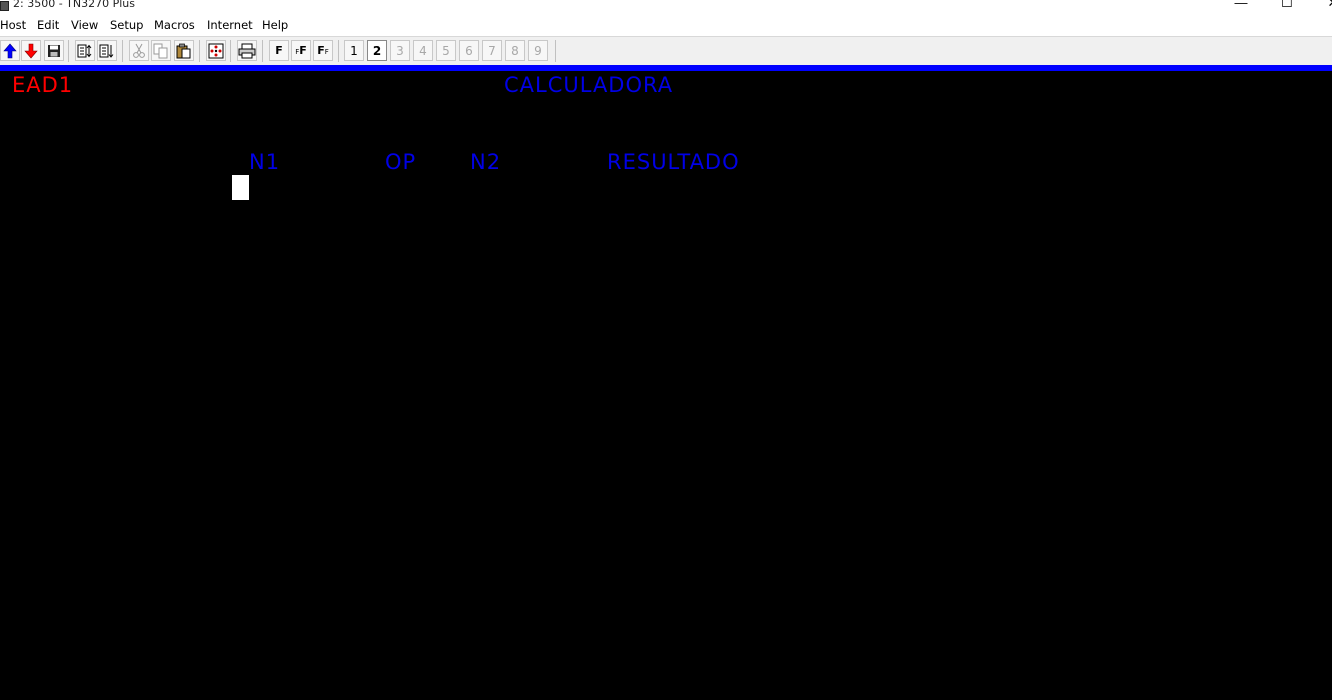 This screenshot has height=700, width=1332. What do you see at coordinates (31, 50) in the screenshot?
I see `download-arrow-icon` at bounding box center [31, 50].